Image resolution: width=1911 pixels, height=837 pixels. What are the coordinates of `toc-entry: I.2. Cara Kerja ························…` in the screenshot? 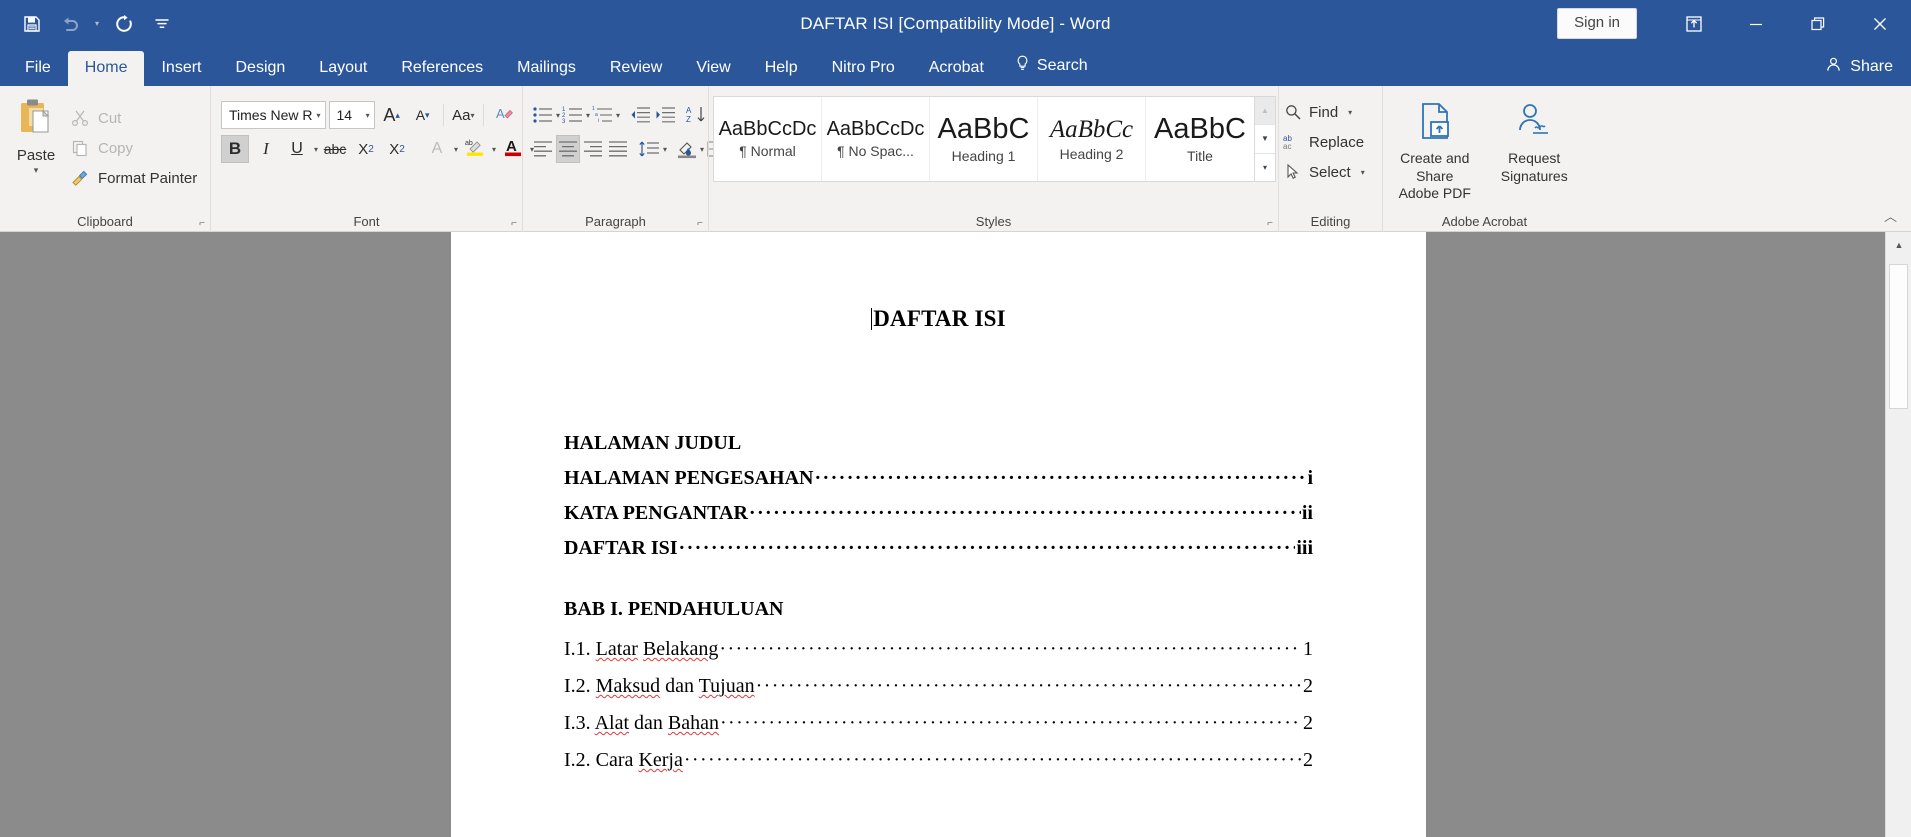 It's located at (938, 760).